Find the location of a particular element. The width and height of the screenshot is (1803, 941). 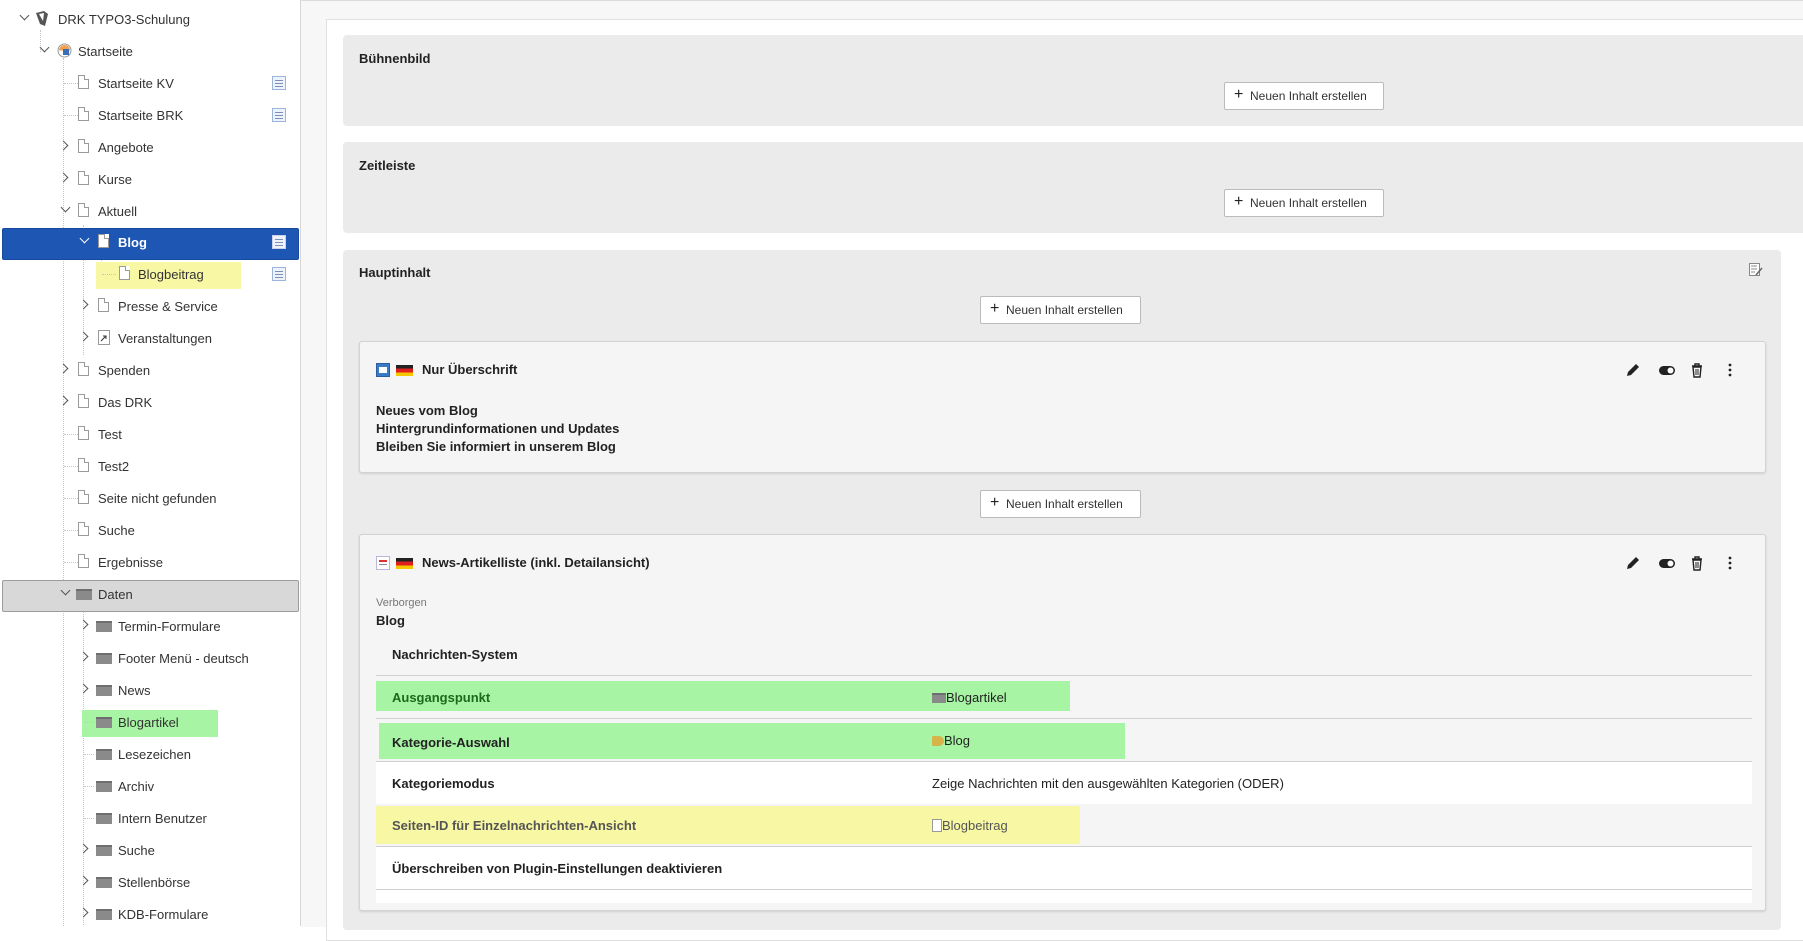

tree-node-label: Blogbeitrag is located at coordinates (171, 274).